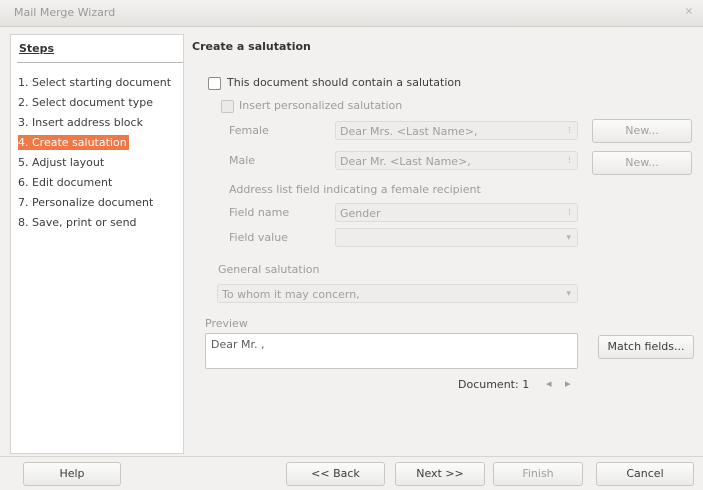 This screenshot has height=490, width=703. I want to click on insert-personalized-checkbox, so click(227, 106).